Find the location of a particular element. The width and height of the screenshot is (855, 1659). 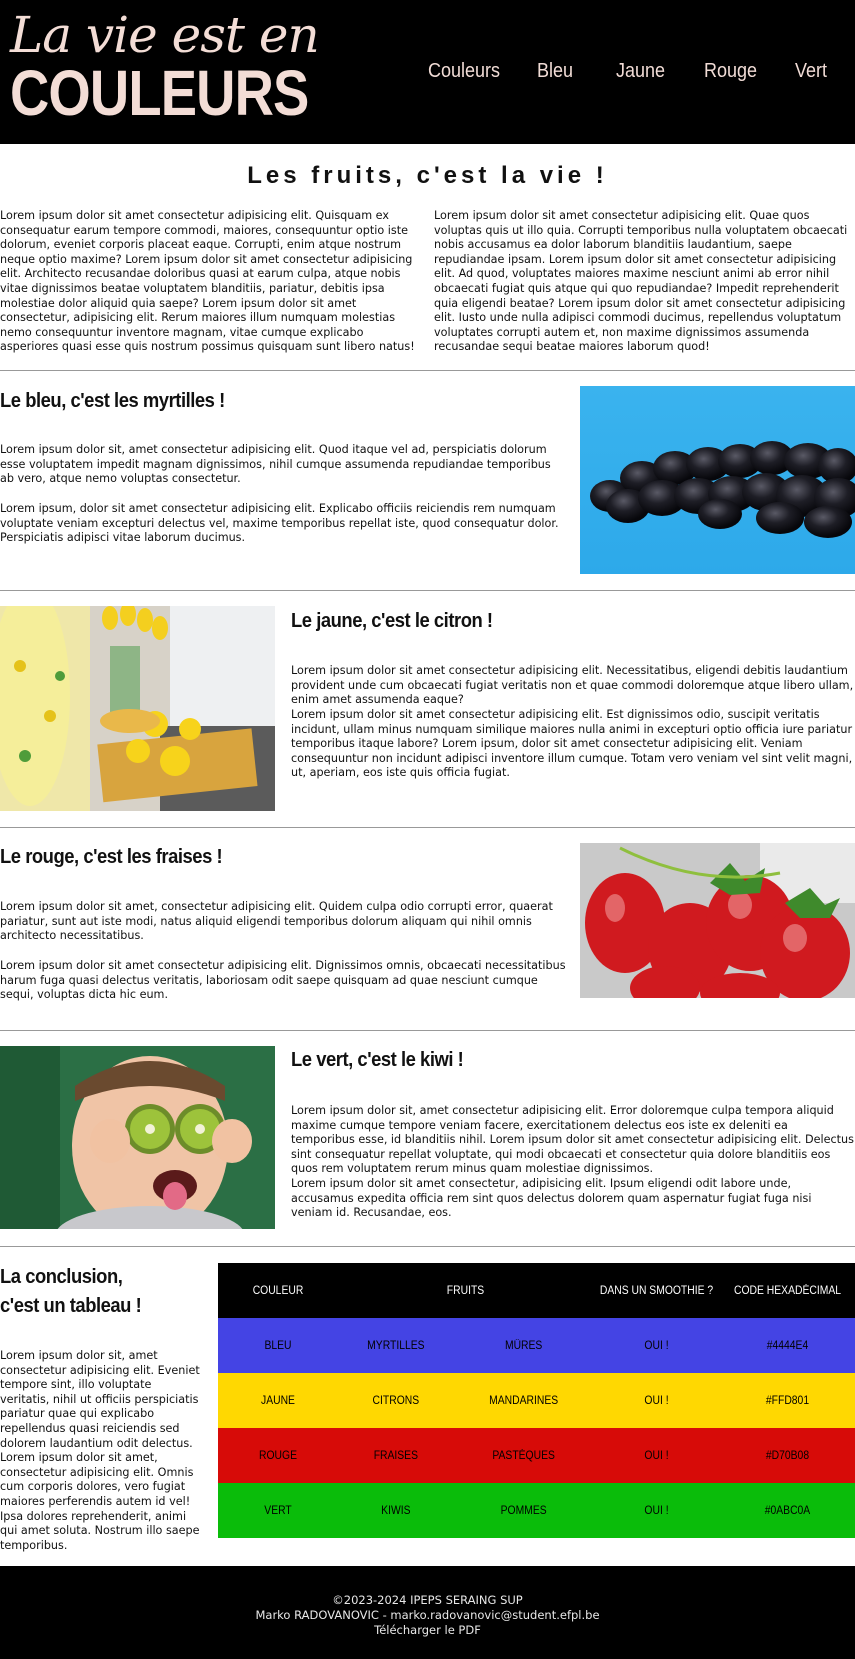

cell-fruit: FRAISES is located at coordinates (395, 1455).